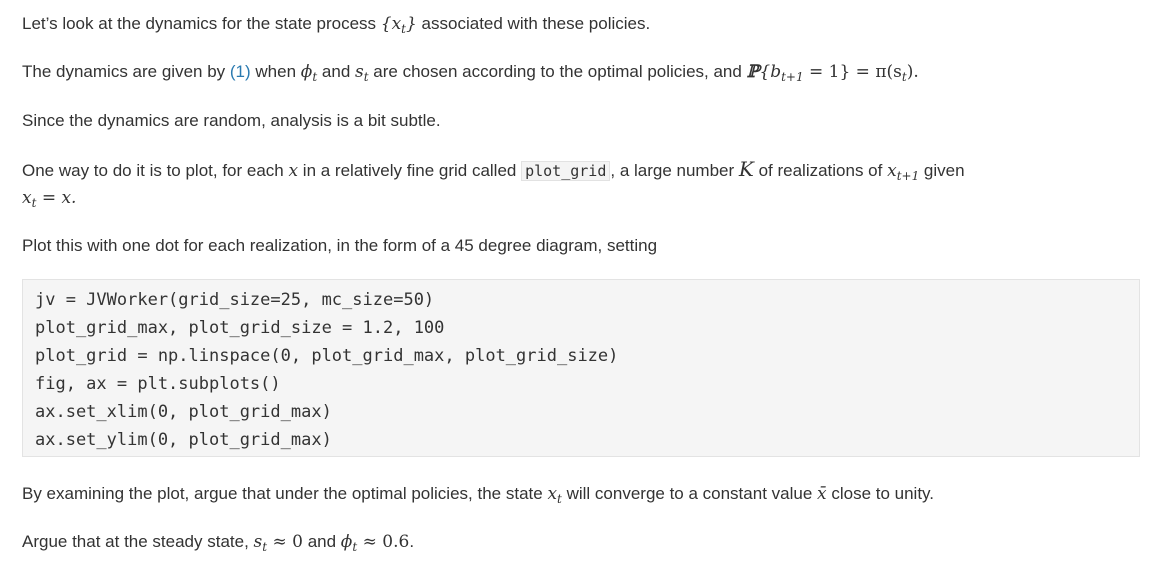  Describe the element at coordinates (362, 73) in the screenshot. I see `math-s-t: st` at that location.